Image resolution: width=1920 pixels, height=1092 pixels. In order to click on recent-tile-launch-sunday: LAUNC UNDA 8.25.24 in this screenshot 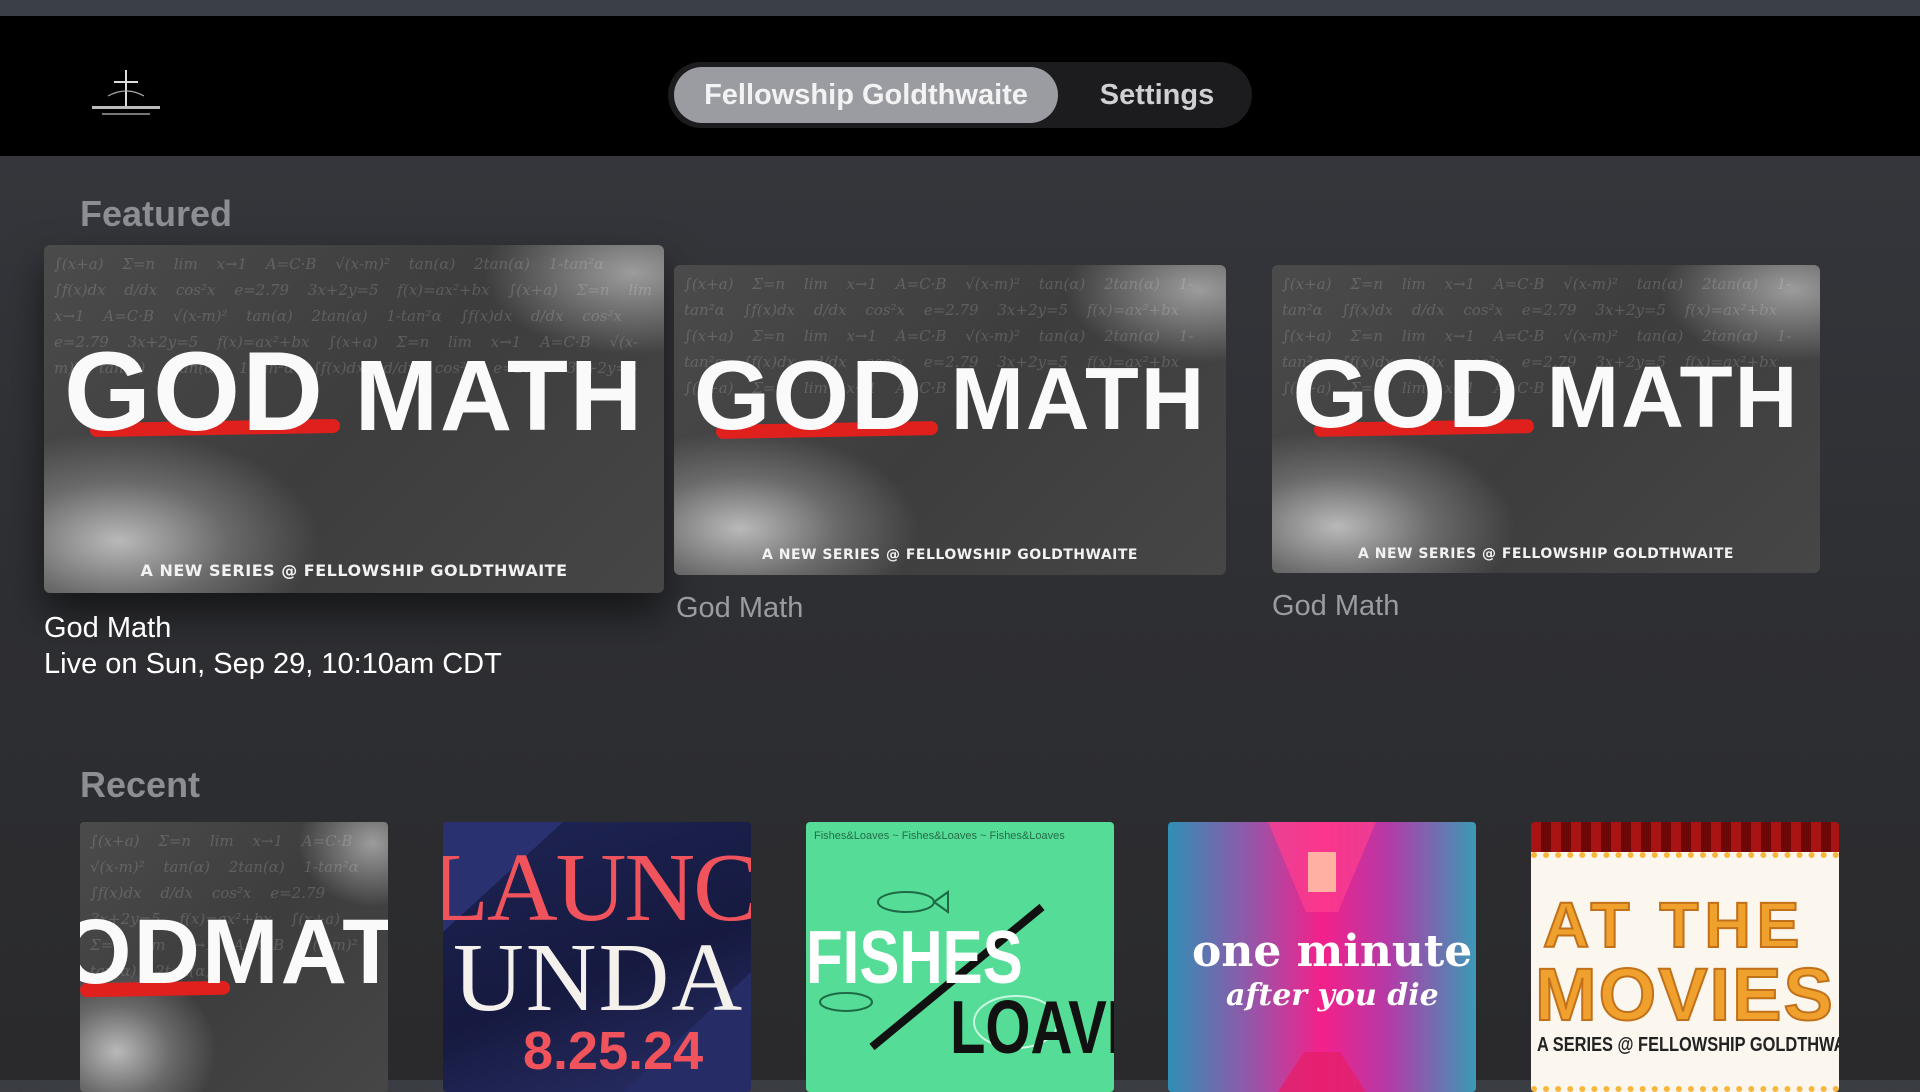, I will do `click(597, 957)`.